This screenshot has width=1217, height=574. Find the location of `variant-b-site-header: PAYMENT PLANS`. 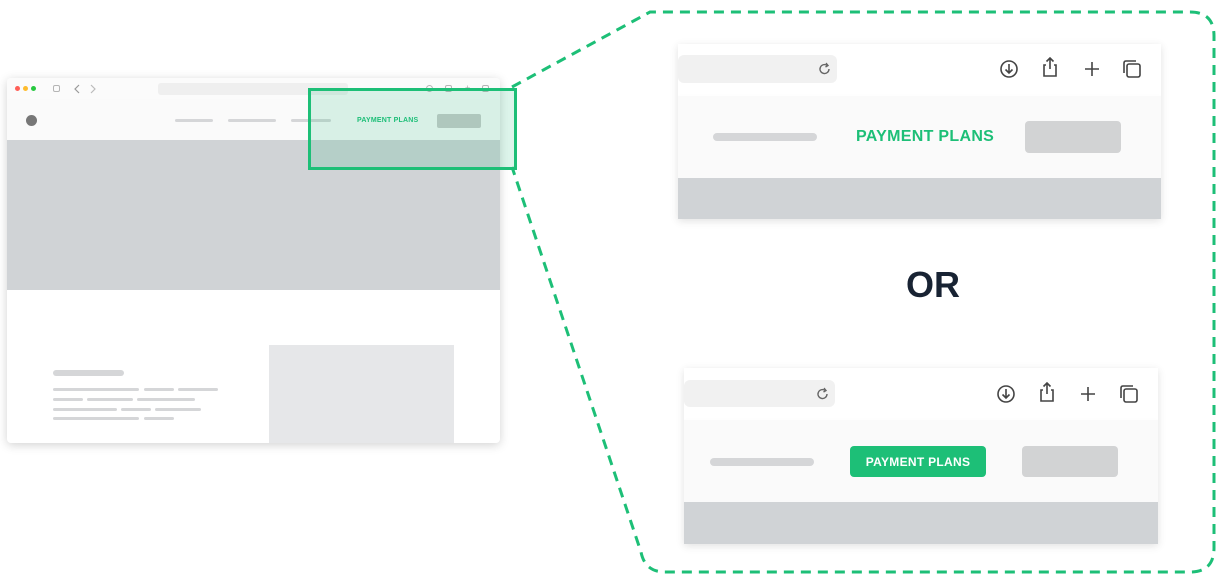

variant-b-site-header: PAYMENT PLANS is located at coordinates (921, 461).